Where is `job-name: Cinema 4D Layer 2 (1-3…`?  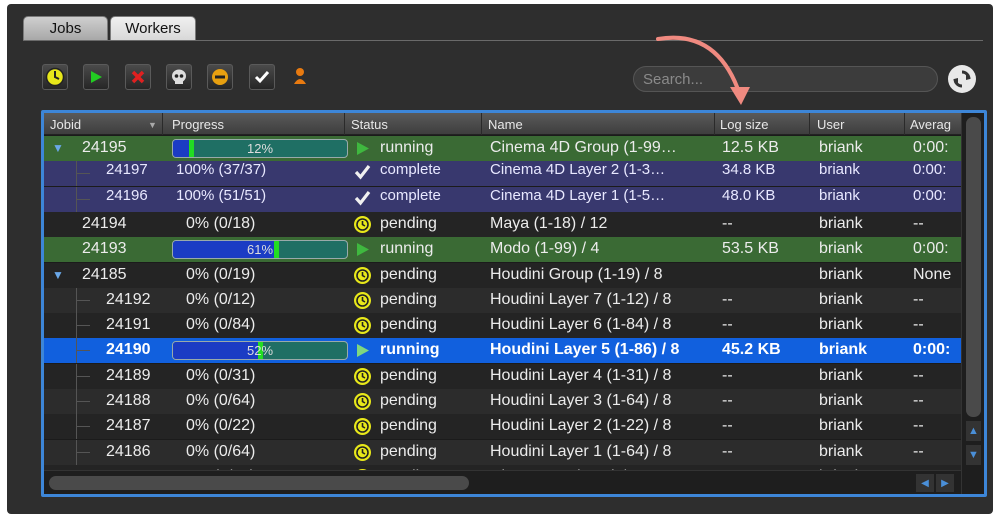 job-name: Cinema 4D Layer 2 (1-3… is located at coordinates (578, 170).